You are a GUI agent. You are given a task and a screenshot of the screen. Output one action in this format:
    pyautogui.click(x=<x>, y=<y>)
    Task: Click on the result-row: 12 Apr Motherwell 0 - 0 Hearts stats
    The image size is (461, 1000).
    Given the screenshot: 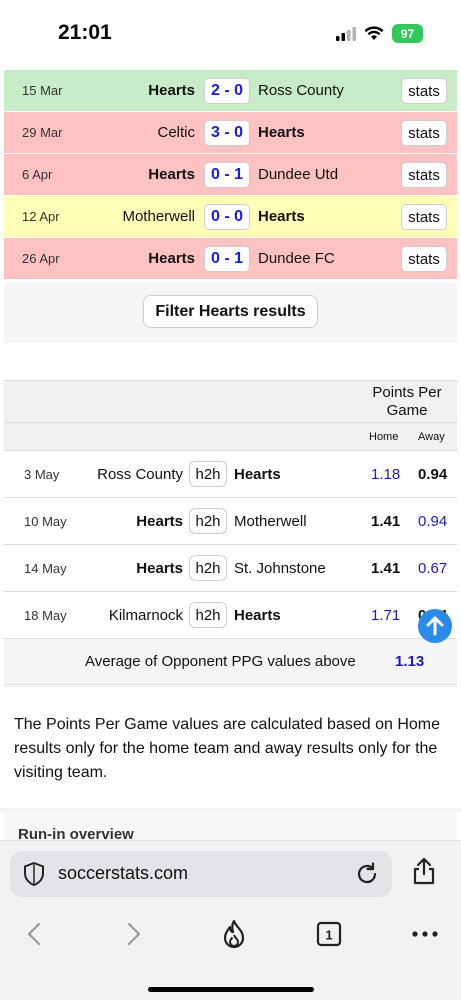 What is the action you would take?
    pyautogui.click(x=230, y=217)
    